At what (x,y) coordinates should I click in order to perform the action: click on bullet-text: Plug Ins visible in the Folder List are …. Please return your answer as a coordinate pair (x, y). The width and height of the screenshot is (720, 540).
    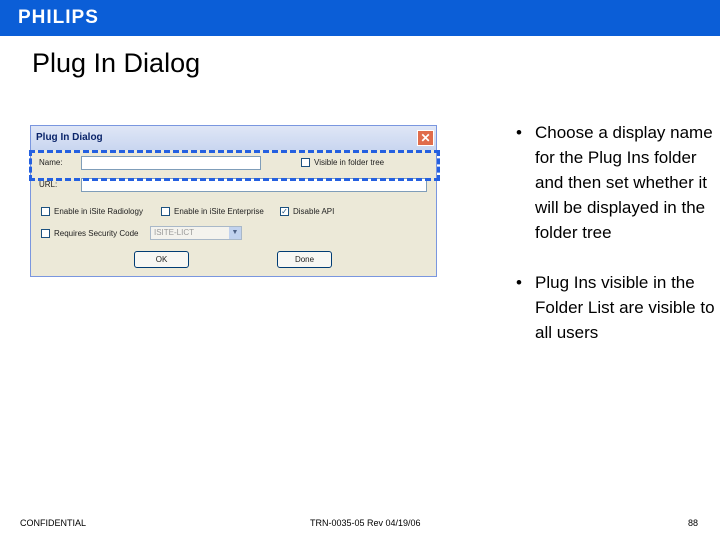
    Looking at the image, I should click on (625, 307).